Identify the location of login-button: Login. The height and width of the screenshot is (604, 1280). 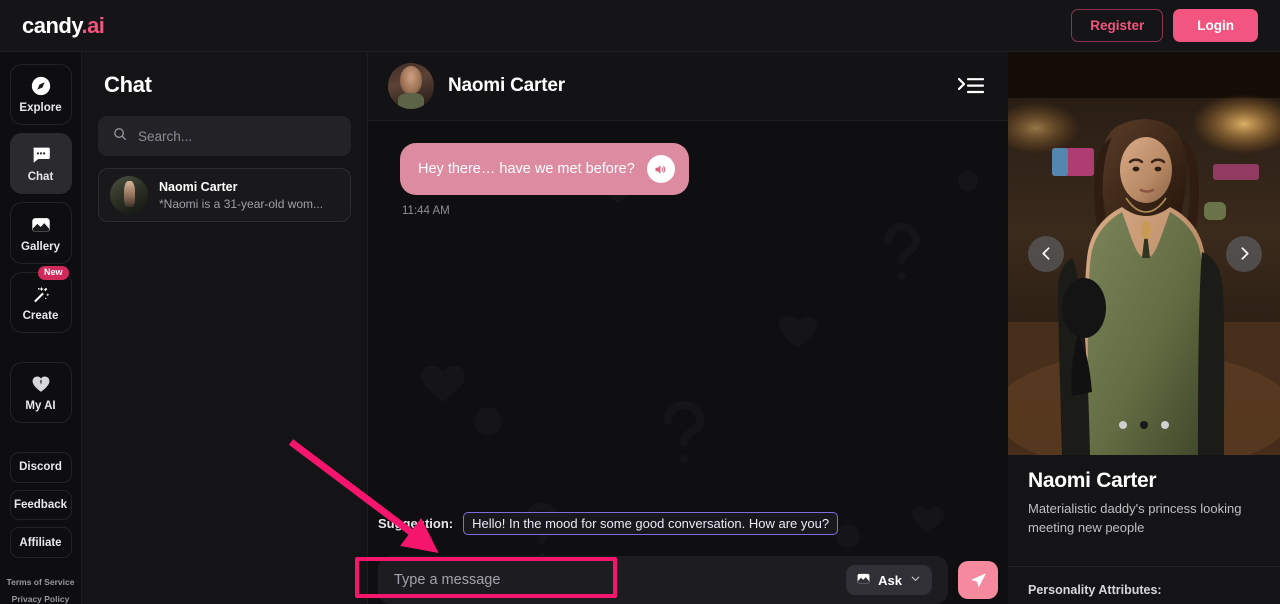
(1215, 25).